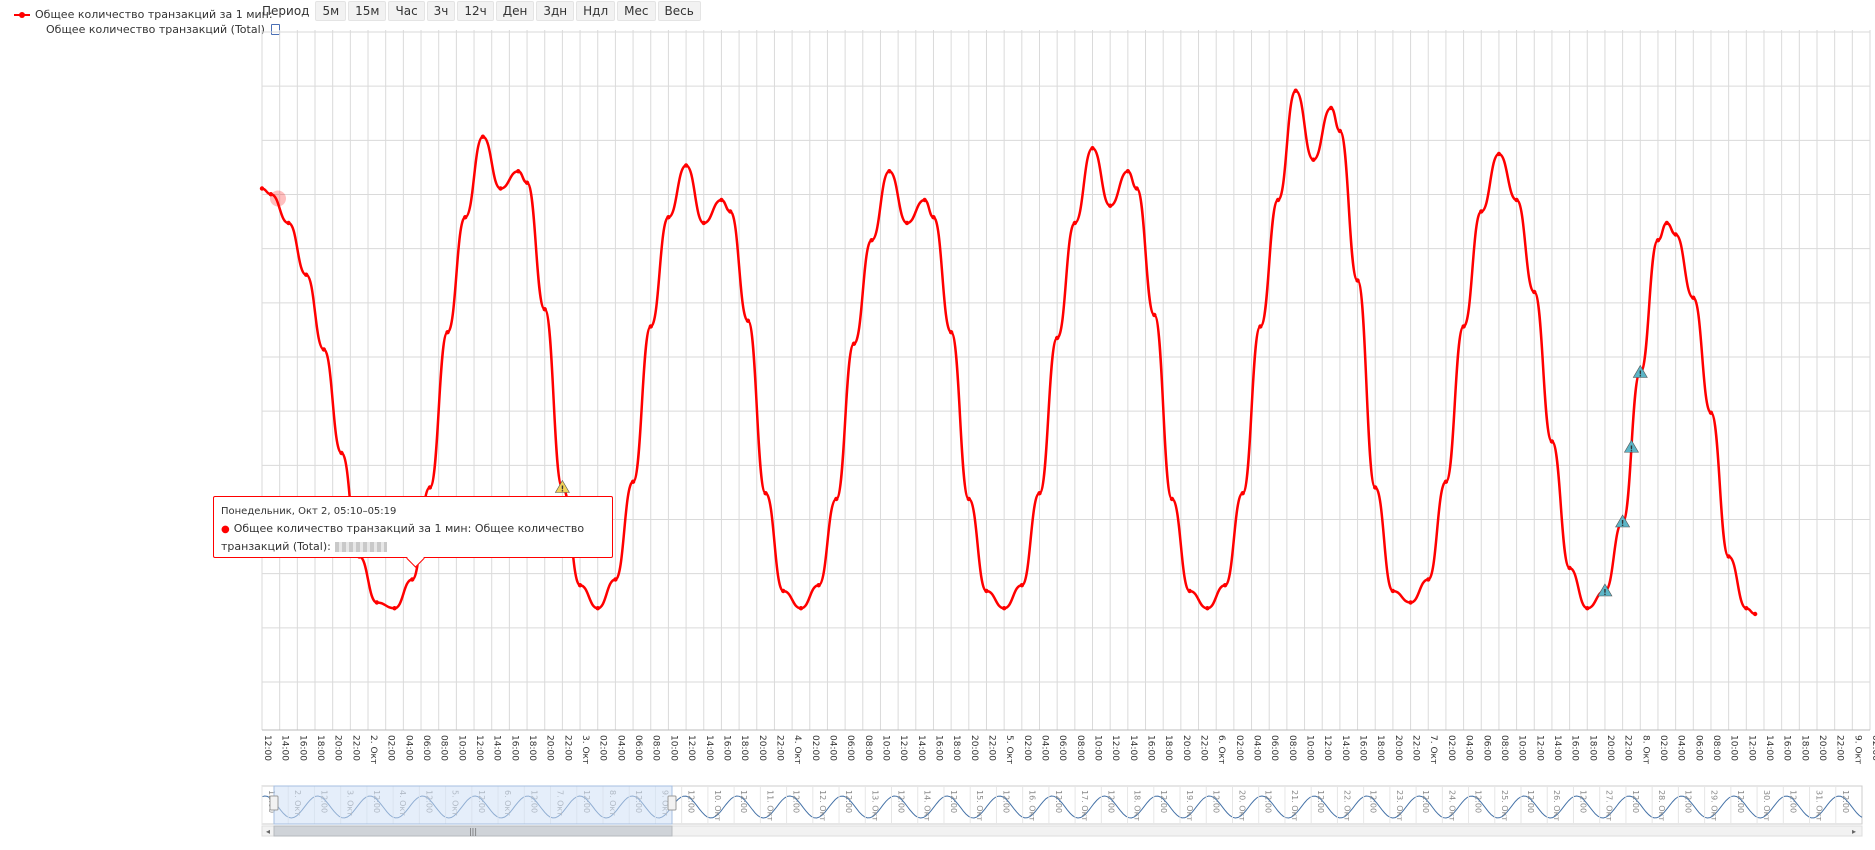 This screenshot has height=850, width=1875. Describe the element at coordinates (479, 748) in the screenshot. I see `x-tick-label: 12:00` at that location.